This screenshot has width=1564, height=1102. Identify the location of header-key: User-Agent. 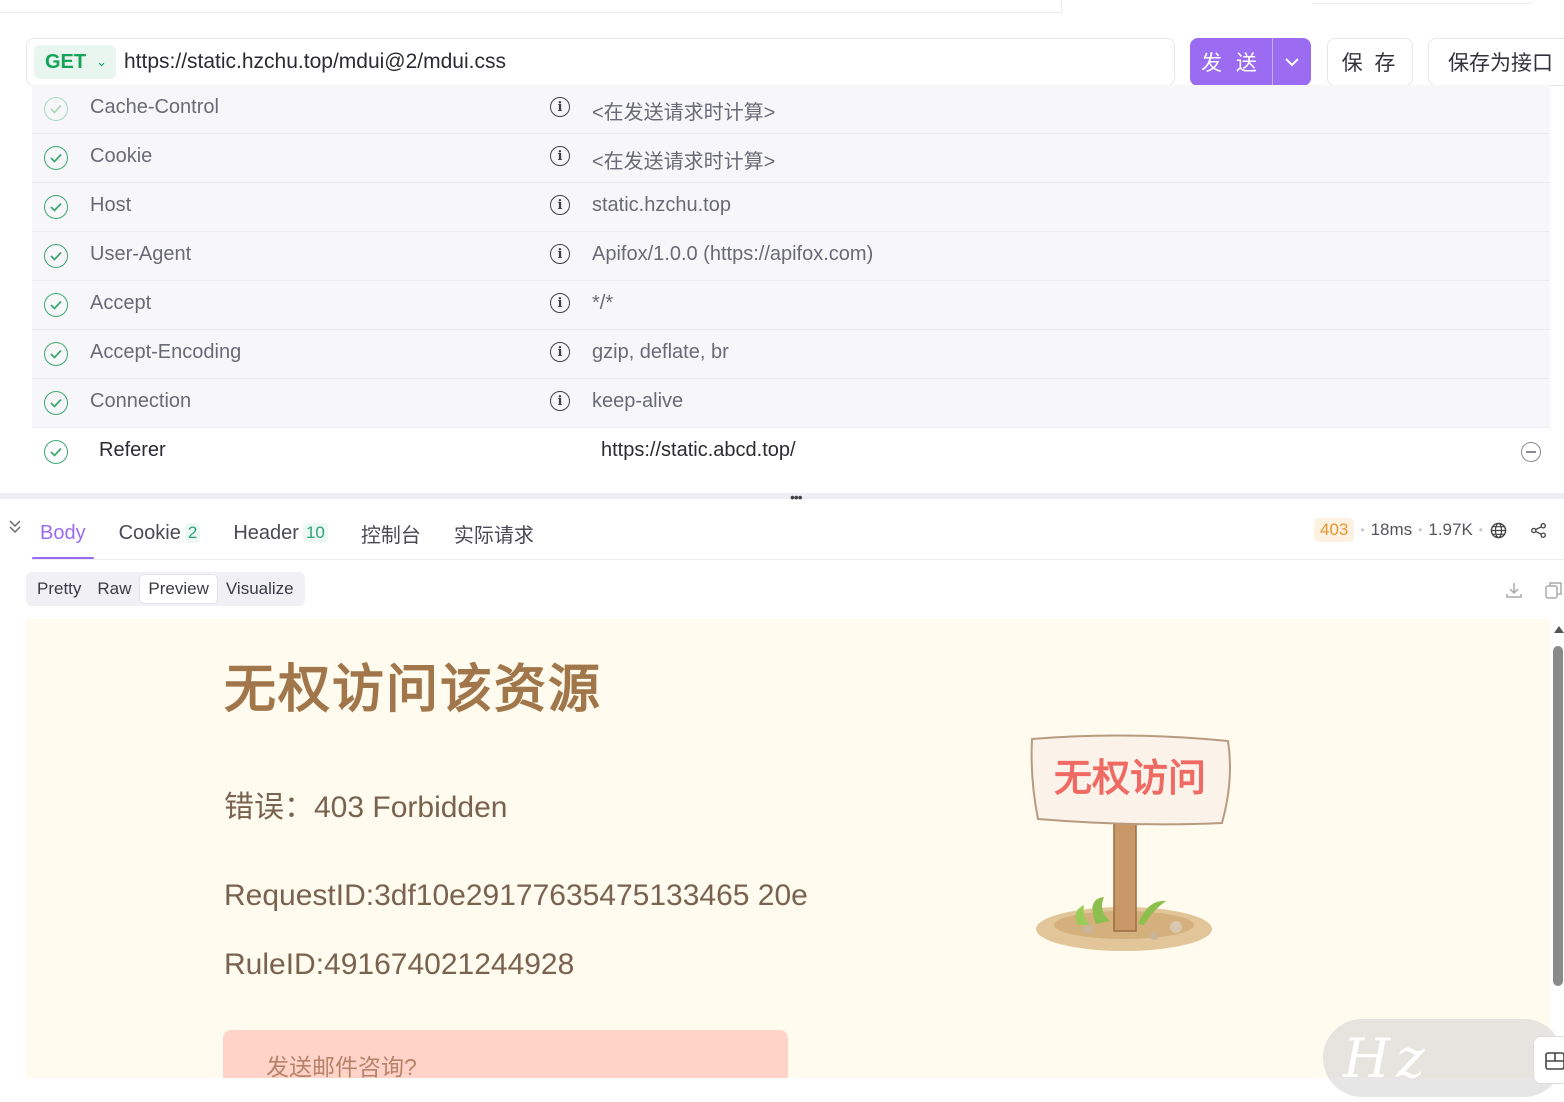
(141, 254).